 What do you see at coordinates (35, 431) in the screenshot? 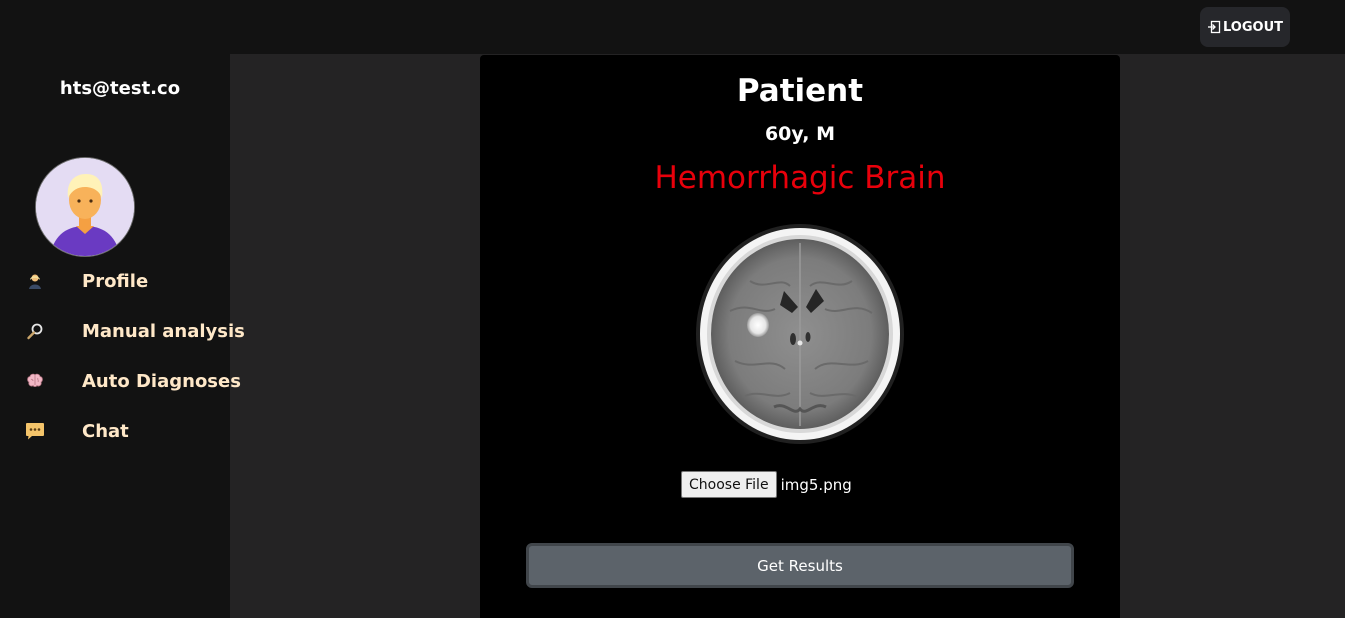
I see `chat-icon` at bounding box center [35, 431].